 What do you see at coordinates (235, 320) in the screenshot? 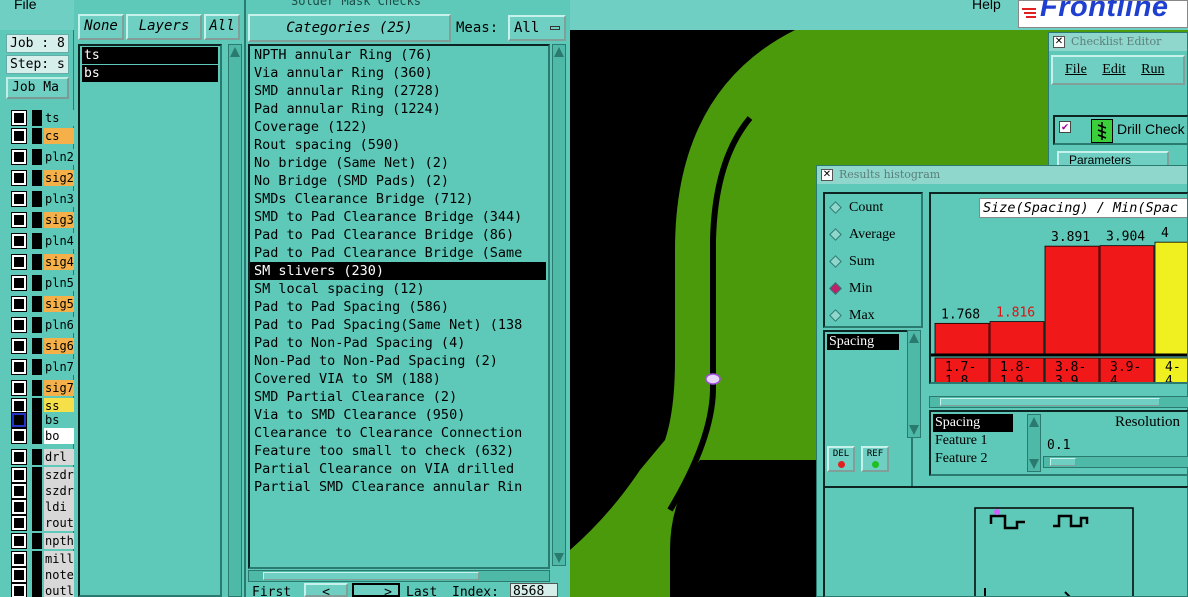
I see `layers-scrollbar` at bounding box center [235, 320].